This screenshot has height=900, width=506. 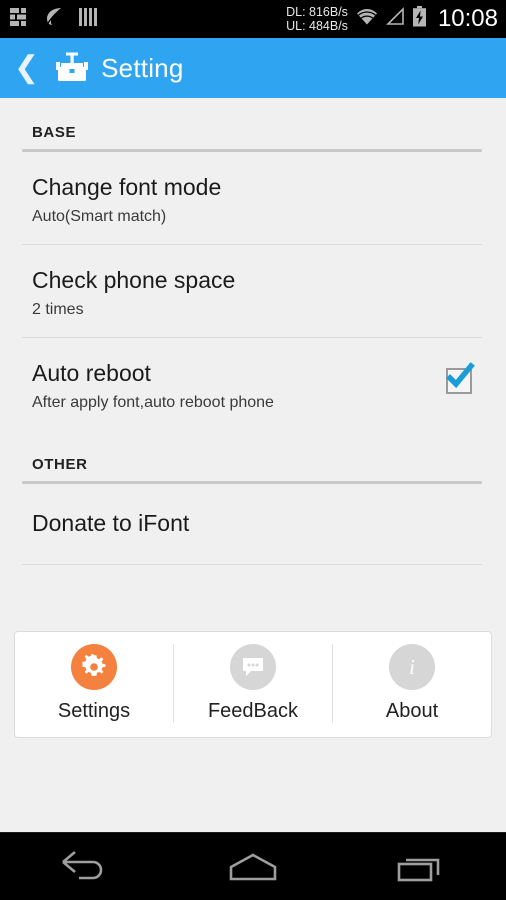 I want to click on back-chevron-icon: ❮, so click(x=26, y=68).